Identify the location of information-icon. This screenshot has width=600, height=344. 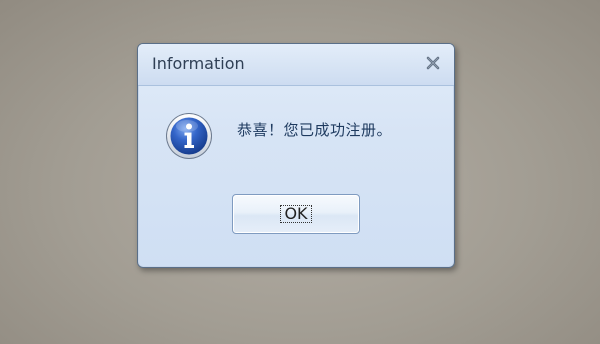
(189, 136).